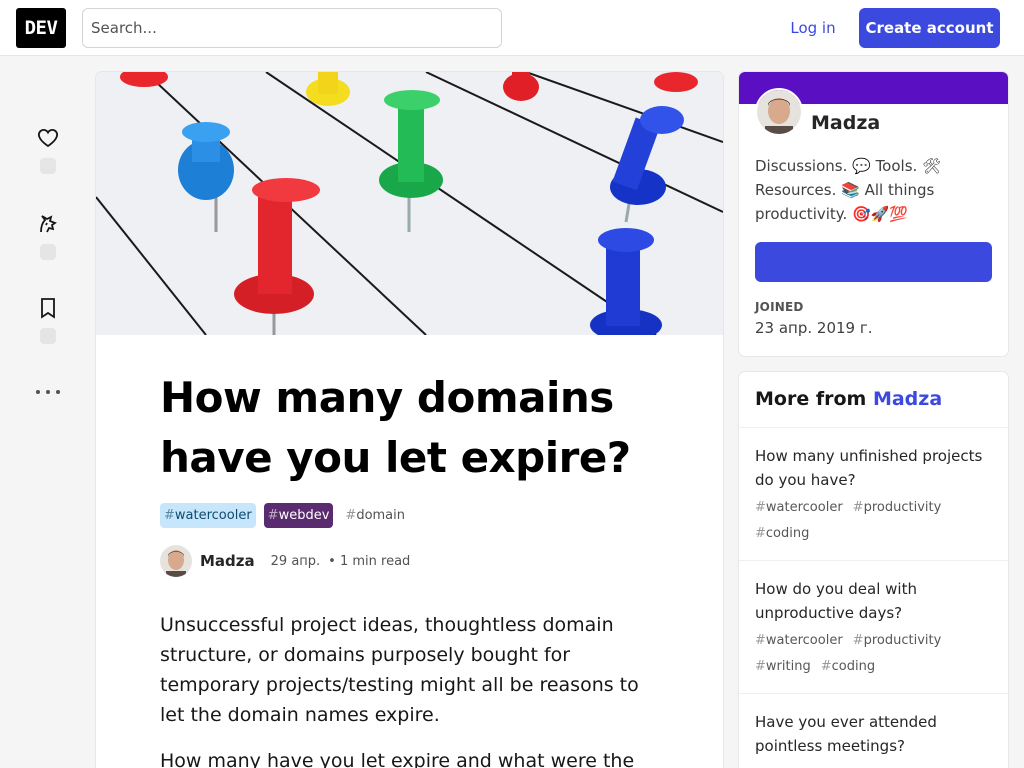  I want to click on profile-name: Madza, so click(845, 123).